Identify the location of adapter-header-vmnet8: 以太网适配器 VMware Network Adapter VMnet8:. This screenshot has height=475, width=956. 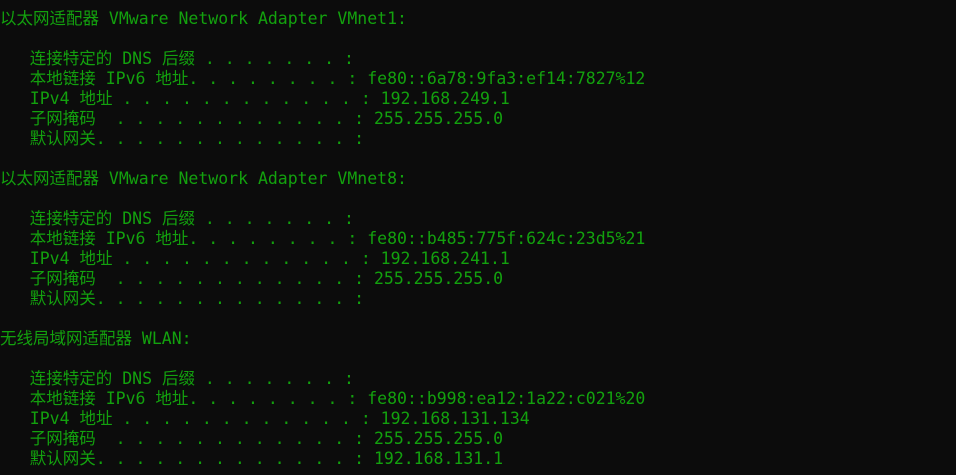
(203, 178).